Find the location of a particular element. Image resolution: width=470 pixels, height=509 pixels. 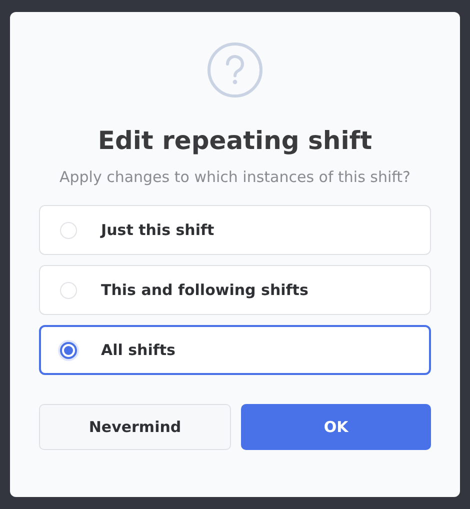

option-label: This and following shifts is located at coordinates (204, 290).